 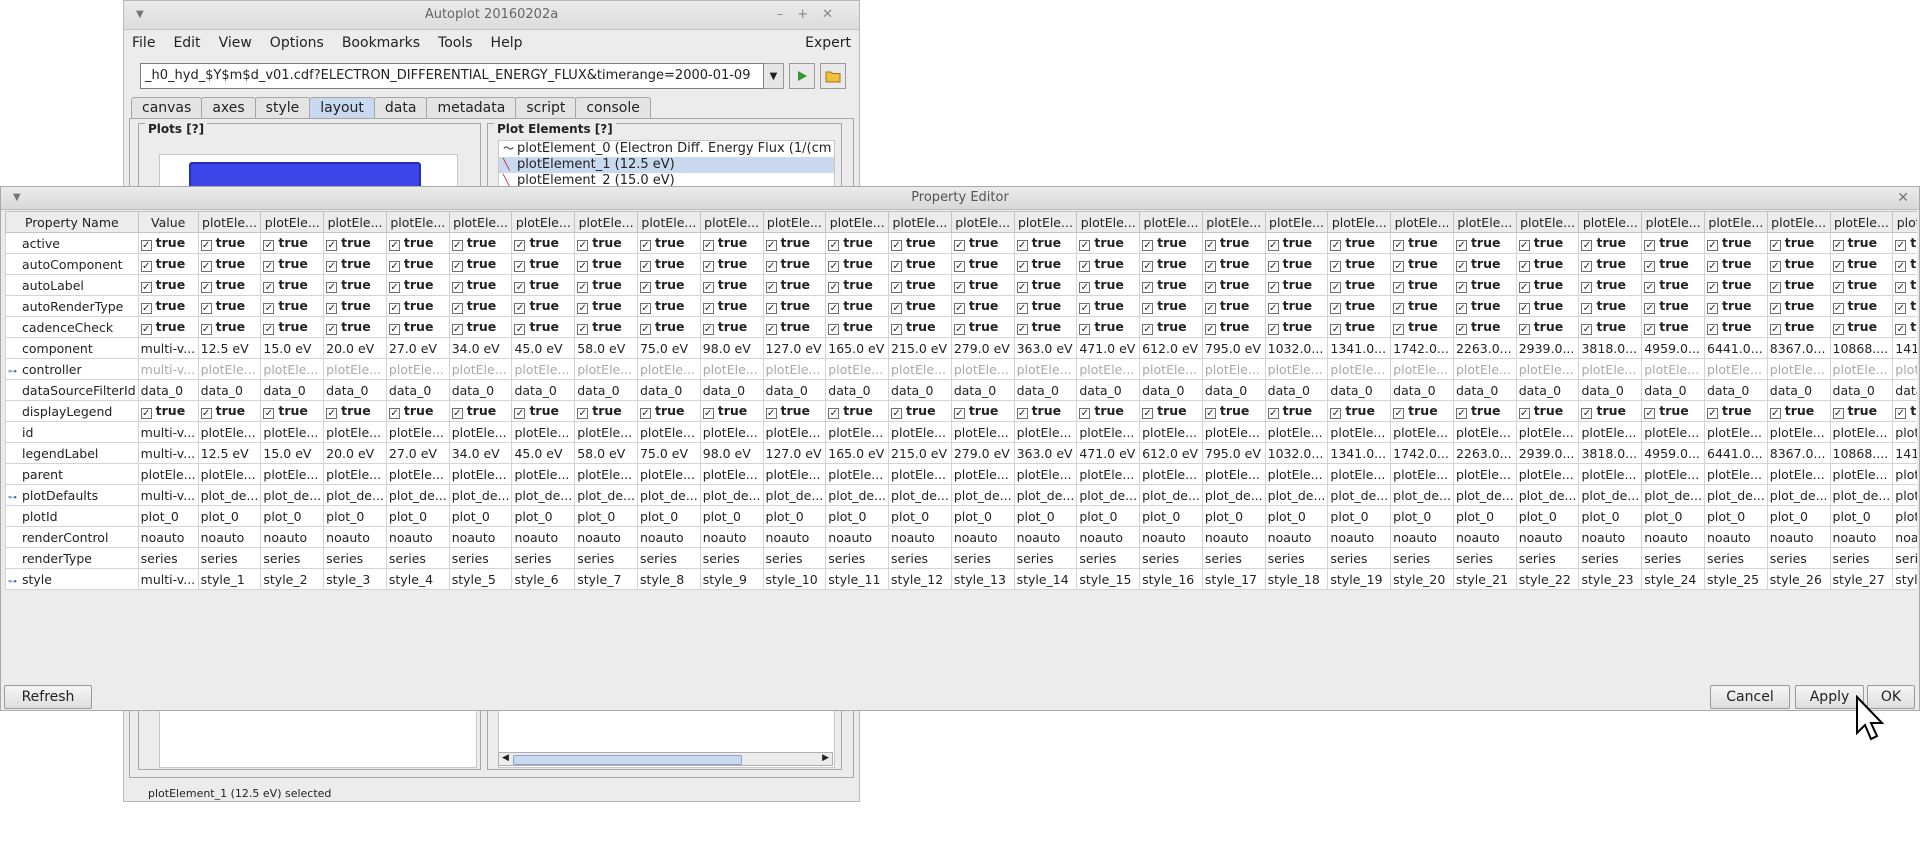 What do you see at coordinates (1673, 579) in the screenshot?
I see `element-value-cell: style_24` at bounding box center [1673, 579].